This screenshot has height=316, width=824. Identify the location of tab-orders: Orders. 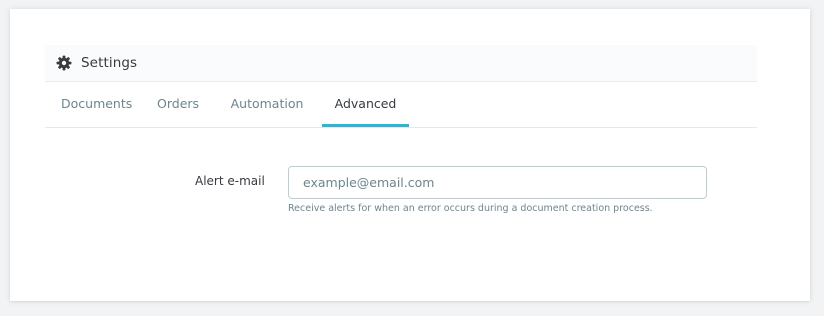
(178, 104).